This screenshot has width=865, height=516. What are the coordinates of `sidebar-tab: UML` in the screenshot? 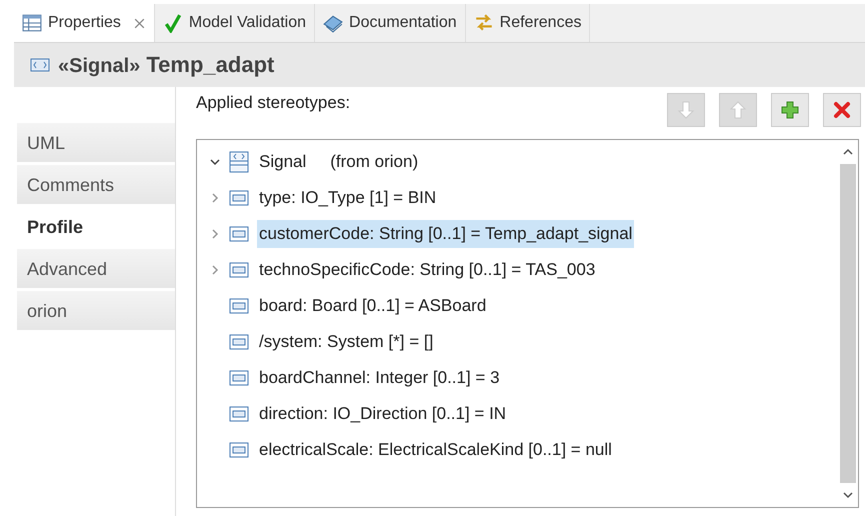 It's located at (96, 144).